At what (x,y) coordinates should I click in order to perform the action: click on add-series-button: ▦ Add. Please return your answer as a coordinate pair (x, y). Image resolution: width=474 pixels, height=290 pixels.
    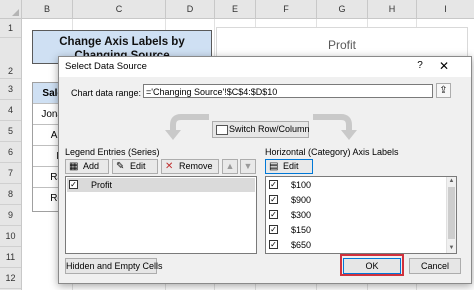
    Looking at the image, I should click on (87, 166).